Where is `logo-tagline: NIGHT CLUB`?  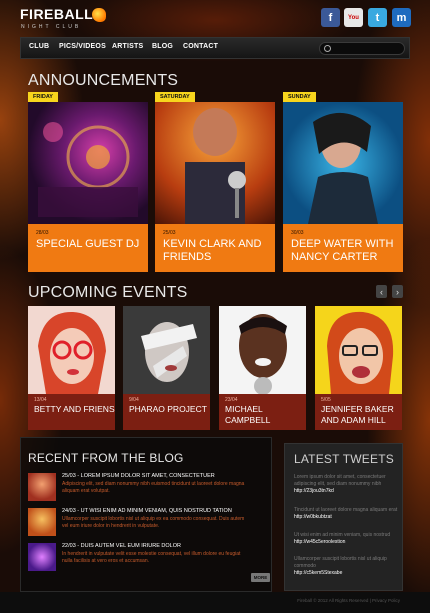 logo-tagline: NIGHT CLUB is located at coordinates (51, 27).